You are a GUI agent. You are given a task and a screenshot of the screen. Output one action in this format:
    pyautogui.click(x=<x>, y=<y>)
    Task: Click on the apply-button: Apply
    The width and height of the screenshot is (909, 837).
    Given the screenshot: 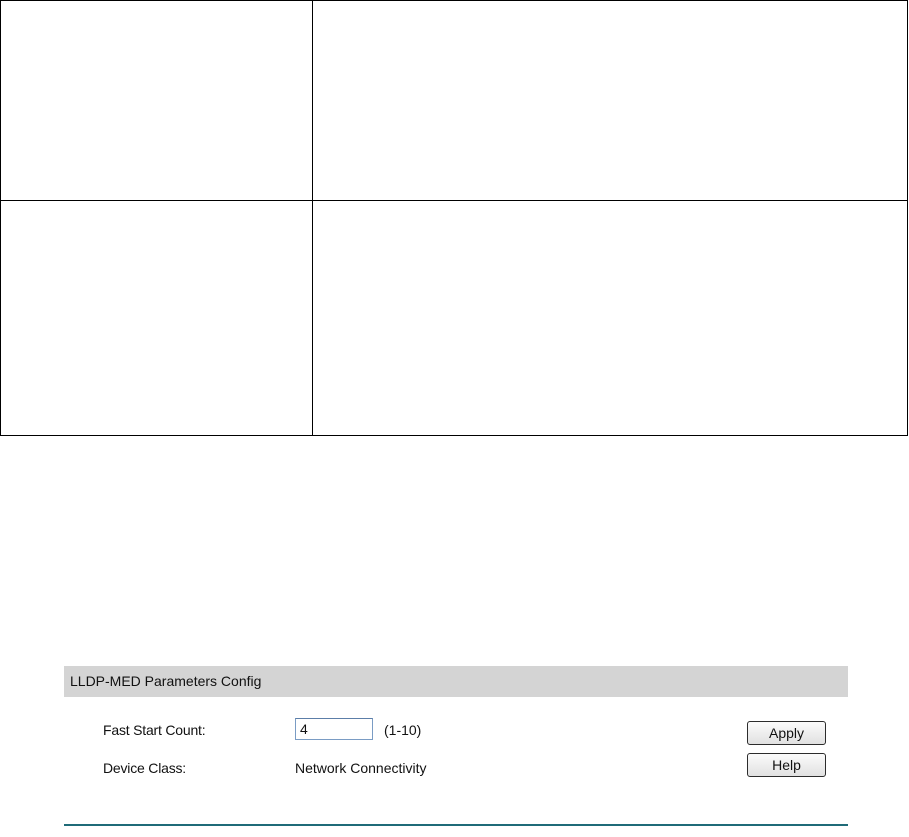 What is the action you would take?
    pyautogui.click(x=786, y=733)
    